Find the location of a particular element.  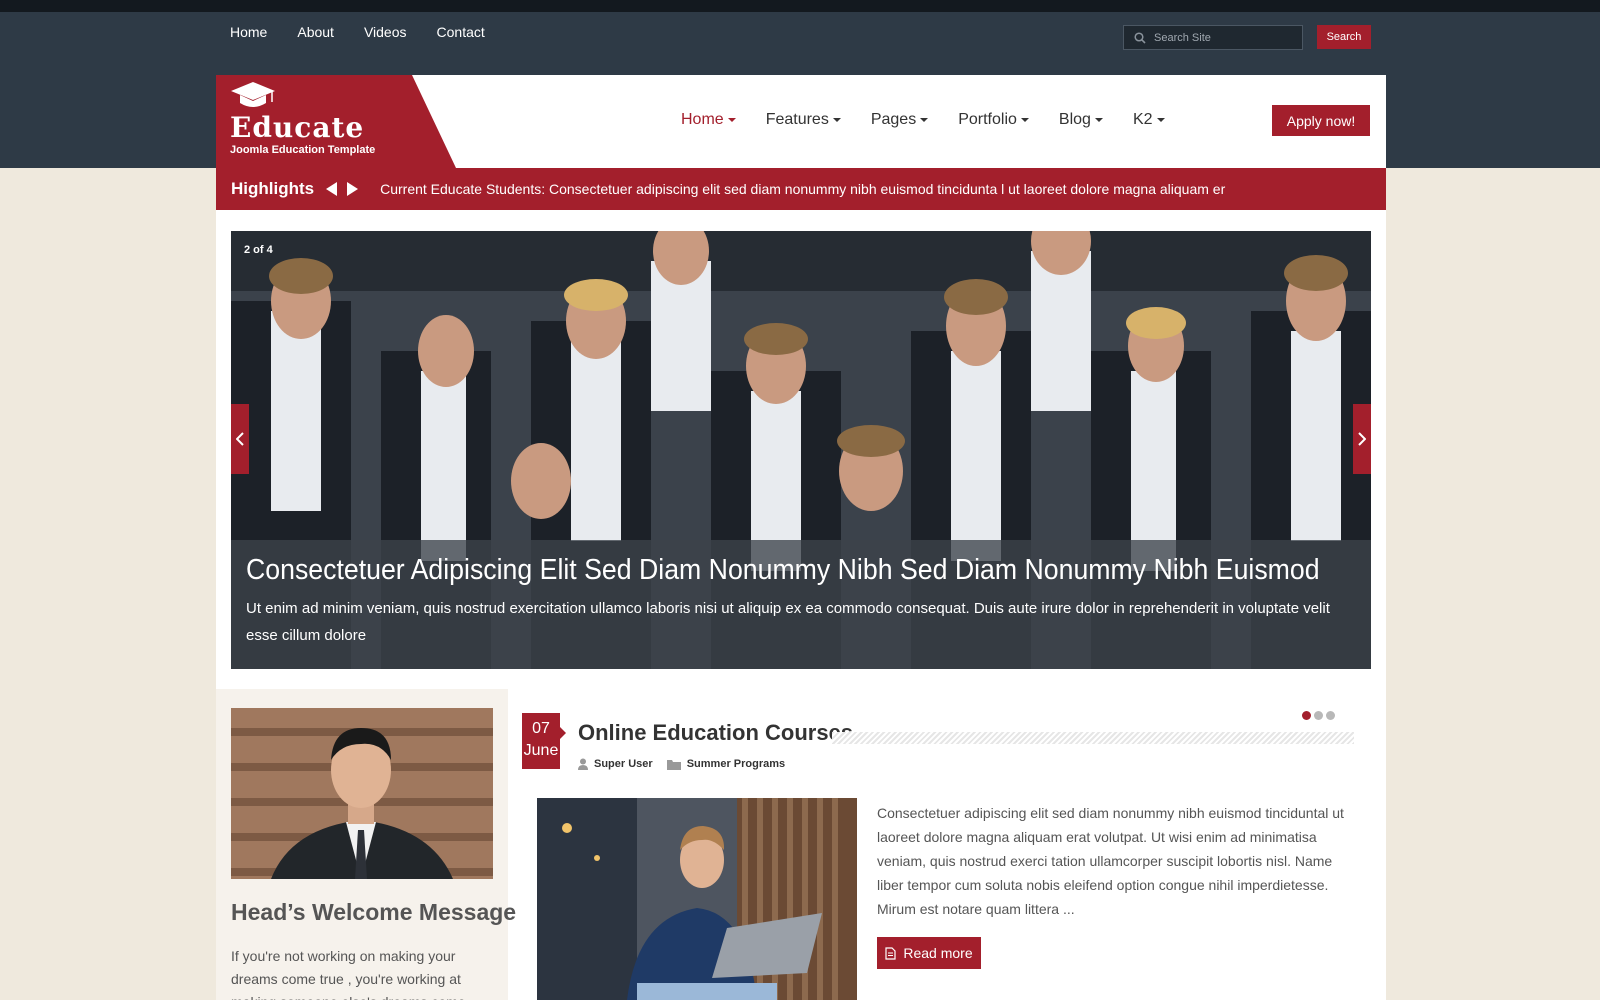

main-nav-k2: K2 is located at coordinates (1149, 120).